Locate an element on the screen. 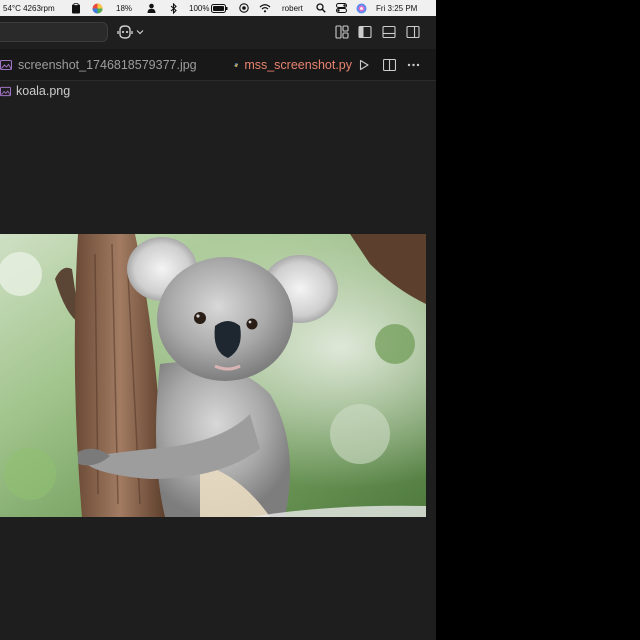  control-center-icon is located at coordinates (341, 8).